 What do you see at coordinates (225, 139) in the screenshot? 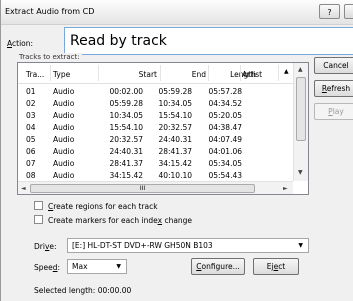
I see `cell-length: 04:07.49` at bounding box center [225, 139].